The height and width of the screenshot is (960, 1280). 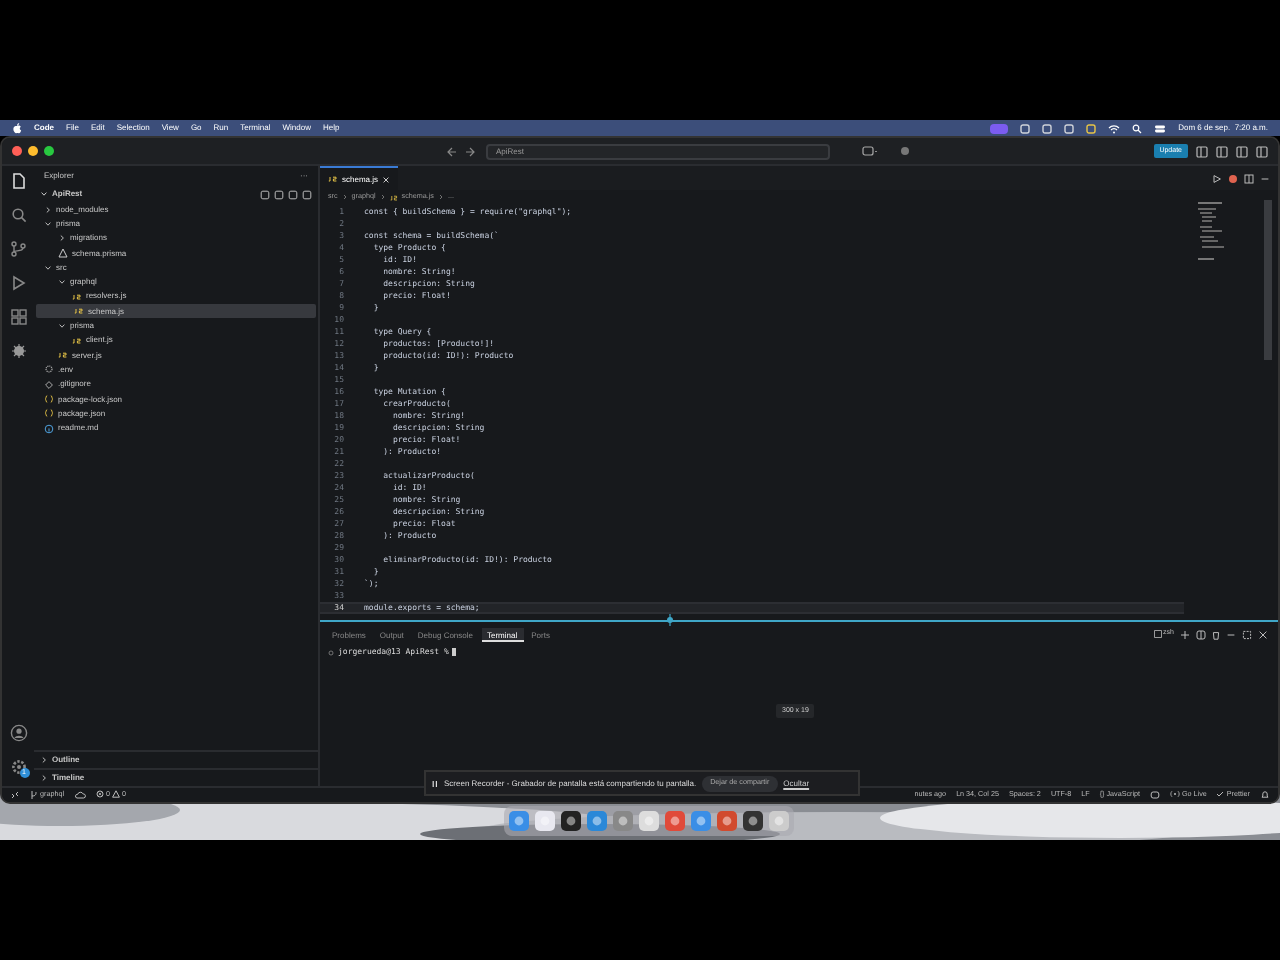 What do you see at coordinates (80, 795) in the screenshot?
I see `cloud-icon` at bounding box center [80, 795].